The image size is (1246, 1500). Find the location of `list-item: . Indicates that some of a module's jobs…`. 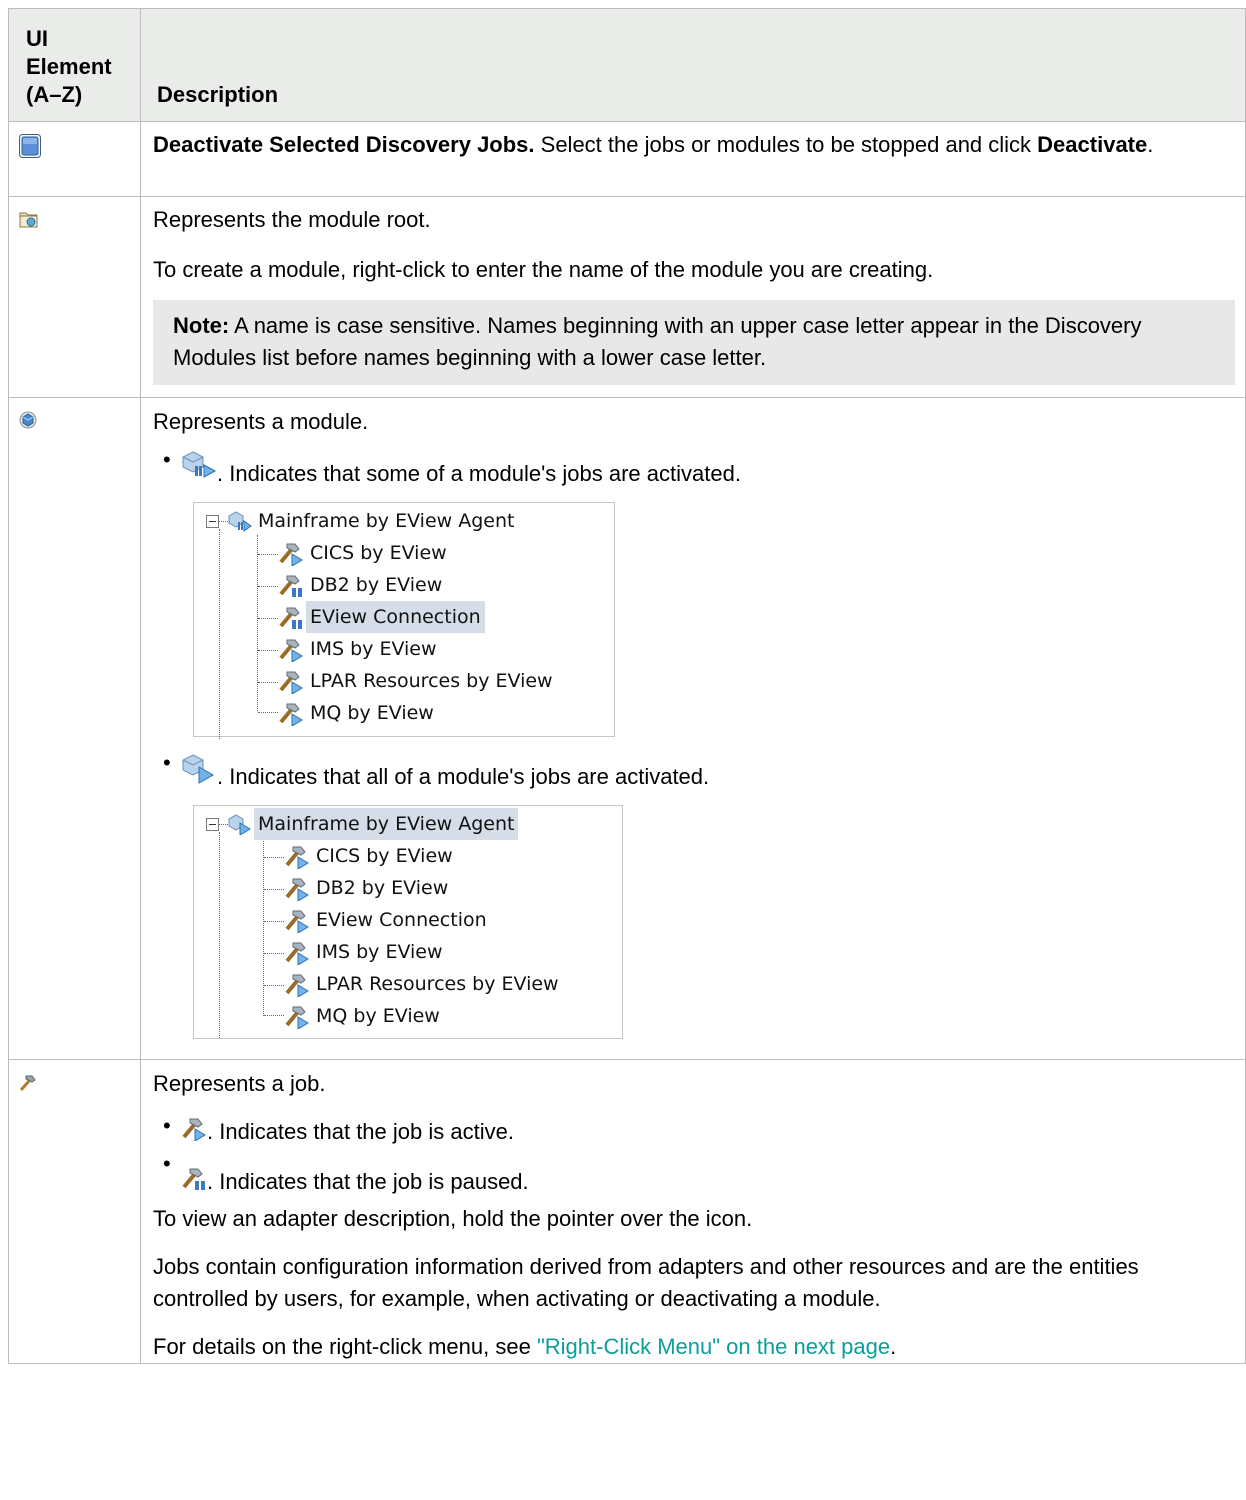

list-item: . Indicates that some of a module's jobs… is located at coordinates (694, 467).